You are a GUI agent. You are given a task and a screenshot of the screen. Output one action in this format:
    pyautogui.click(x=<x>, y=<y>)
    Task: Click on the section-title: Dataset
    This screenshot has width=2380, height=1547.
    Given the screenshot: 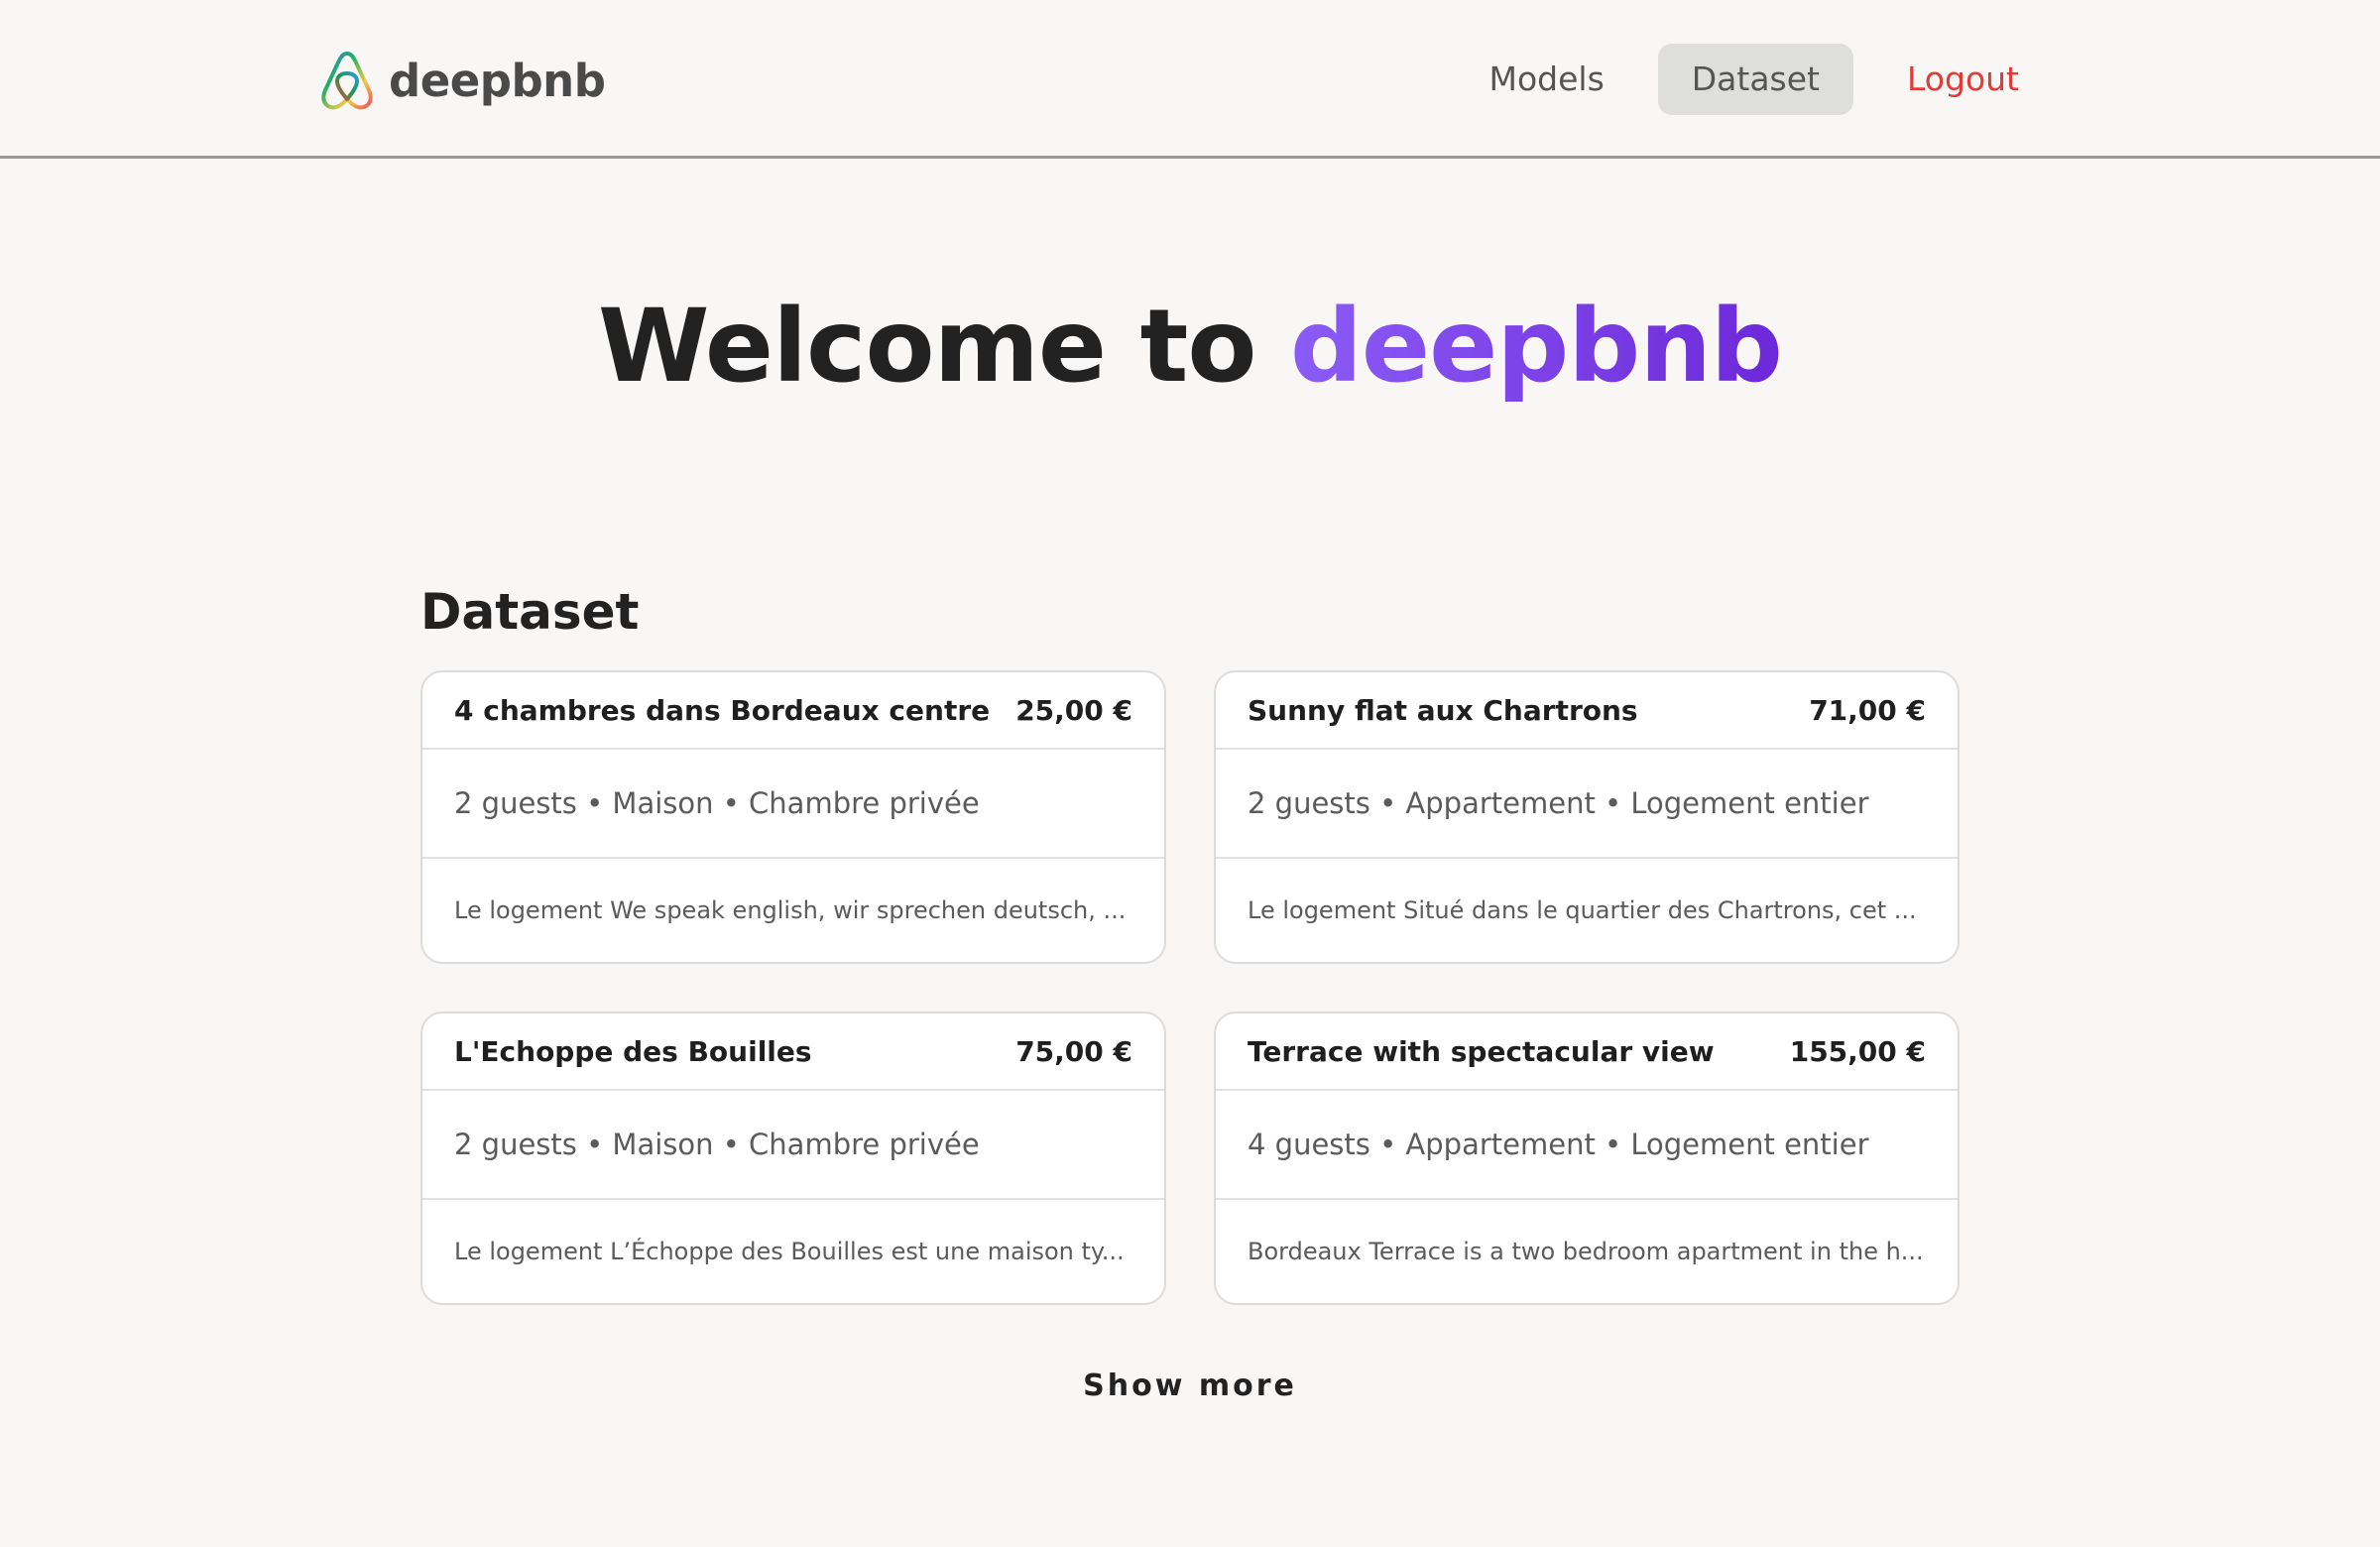 What is the action you would take?
    pyautogui.click(x=530, y=612)
    